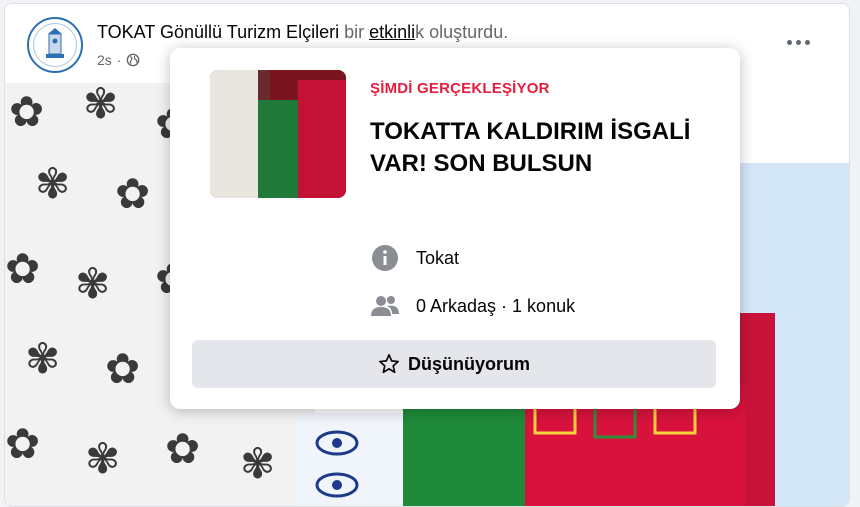 This screenshot has height=507, width=860. What do you see at coordinates (133, 60) in the screenshot?
I see `globe-icon` at bounding box center [133, 60].